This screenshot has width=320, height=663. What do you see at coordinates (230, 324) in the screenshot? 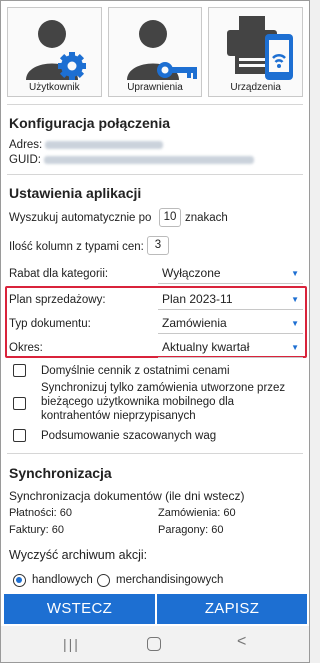
I see `document-type-select: Zamówienia ▼` at bounding box center [230, 324].